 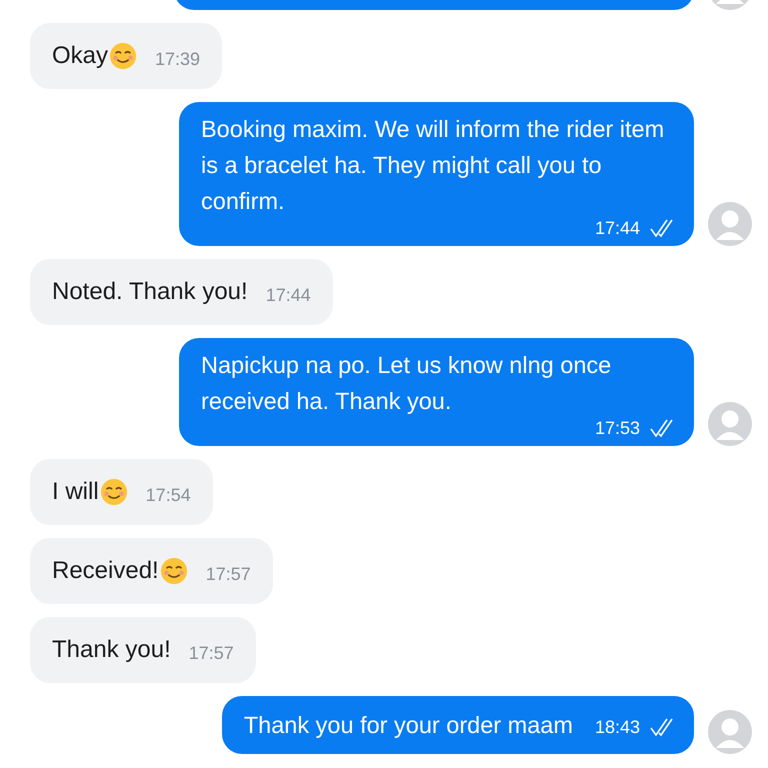 I want to click on message-text: Okay, so click(x=80, y=56).